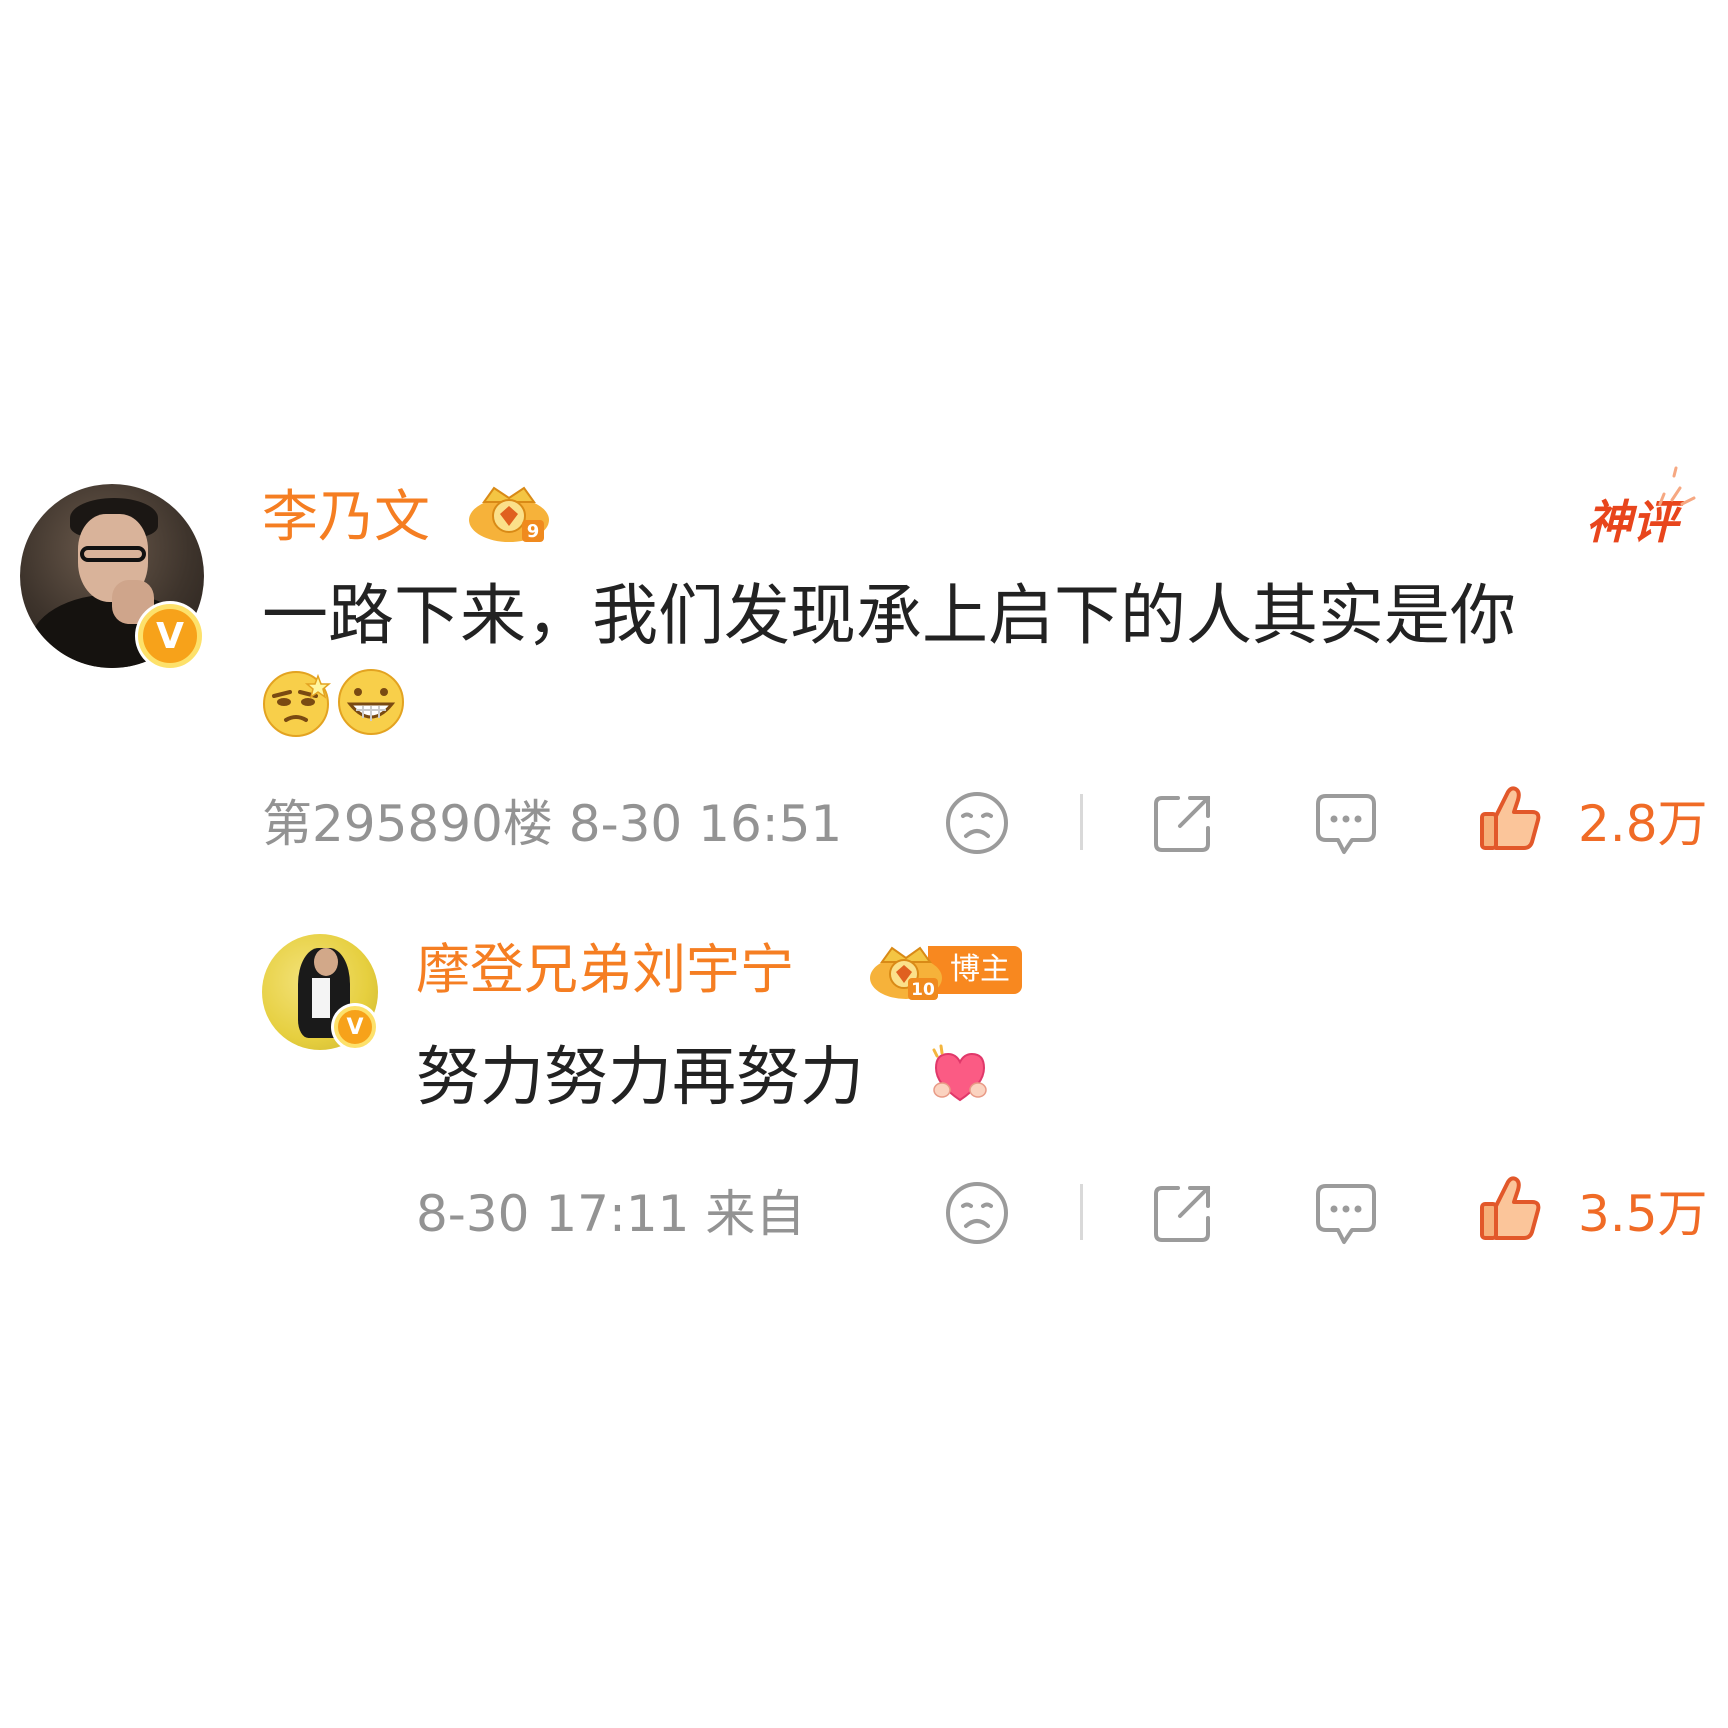  I want to click on like-count: 3.5万, so click(1643, 1214).